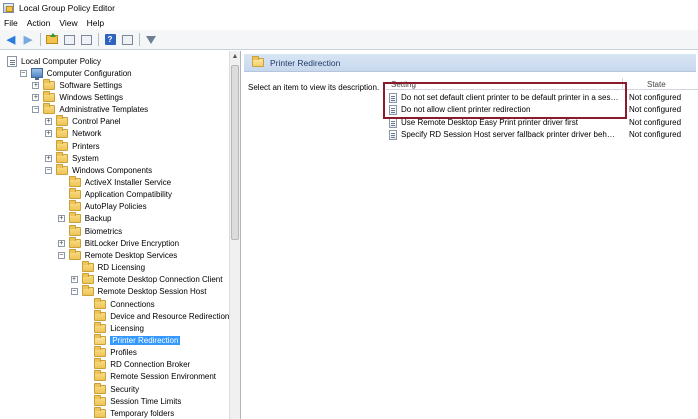  Describe the element at coordinates (119, 303) in the screenshot. I see `tree-node: Connections` at that location.